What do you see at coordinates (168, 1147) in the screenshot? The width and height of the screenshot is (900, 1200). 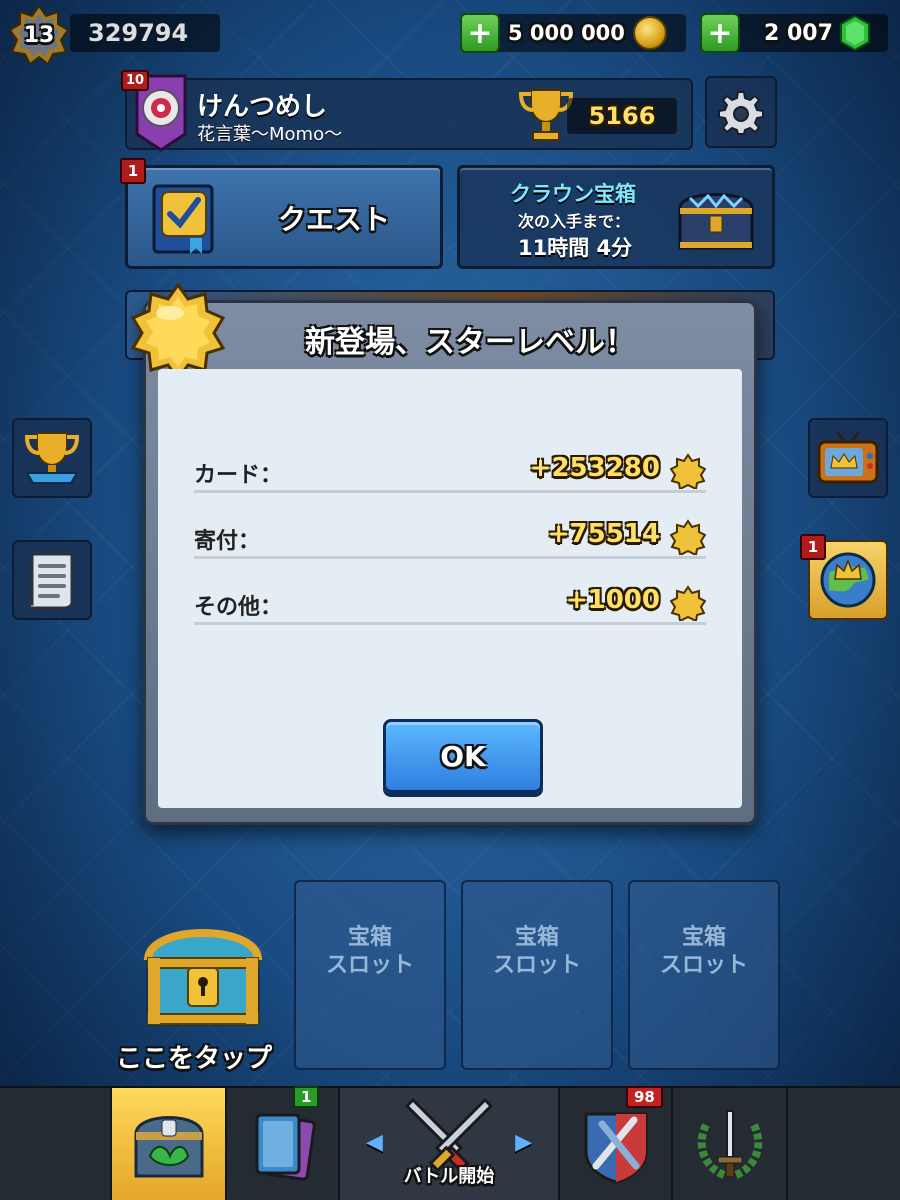 I see `shop-chest-icon` at bounding box center [168, 1147].